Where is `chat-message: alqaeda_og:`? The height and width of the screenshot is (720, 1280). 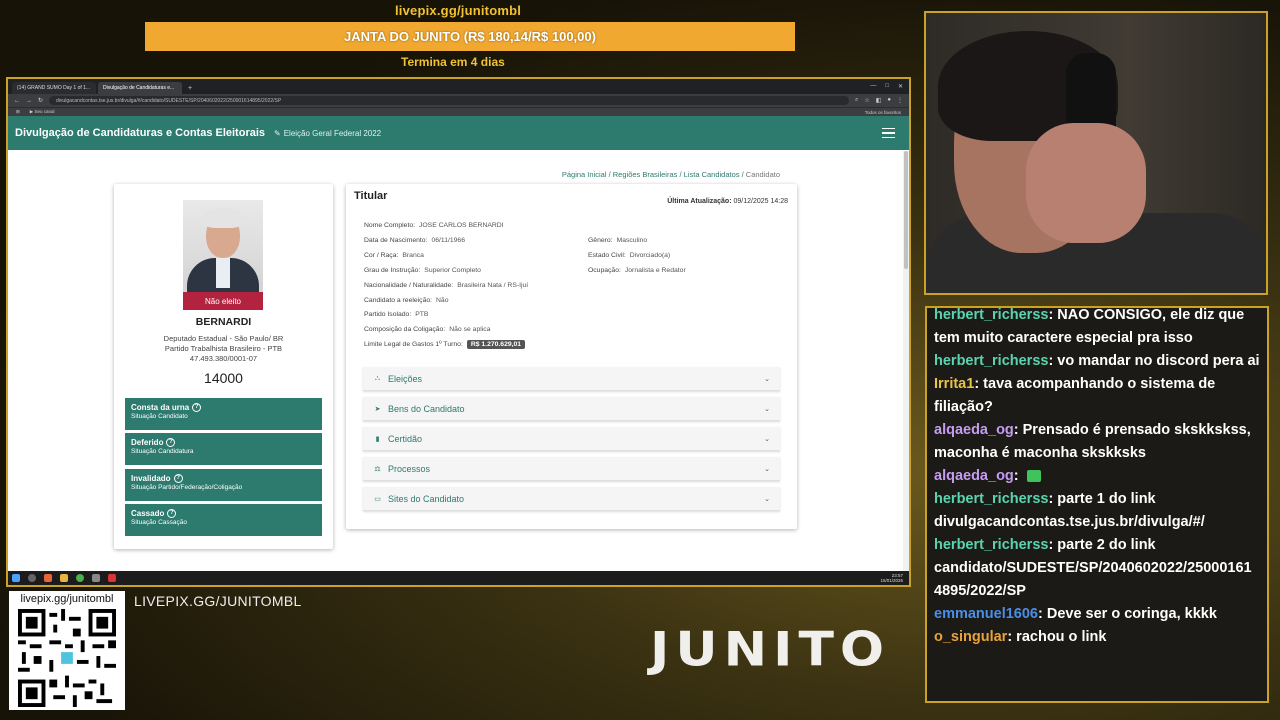 chat-message: alqaeda_og: is located at coordinates (1098, 476).